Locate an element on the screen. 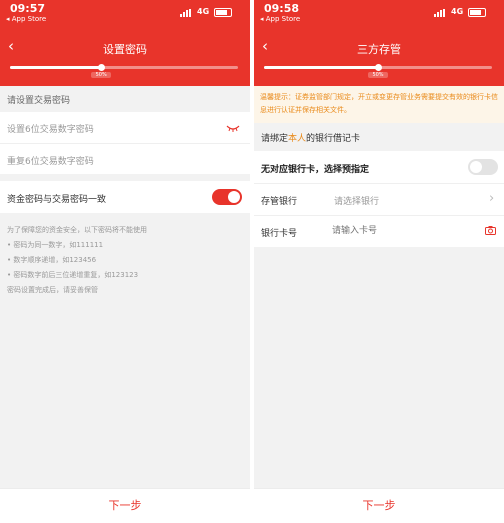  chevron-right-icon: › is located at coordinates (492, 198).